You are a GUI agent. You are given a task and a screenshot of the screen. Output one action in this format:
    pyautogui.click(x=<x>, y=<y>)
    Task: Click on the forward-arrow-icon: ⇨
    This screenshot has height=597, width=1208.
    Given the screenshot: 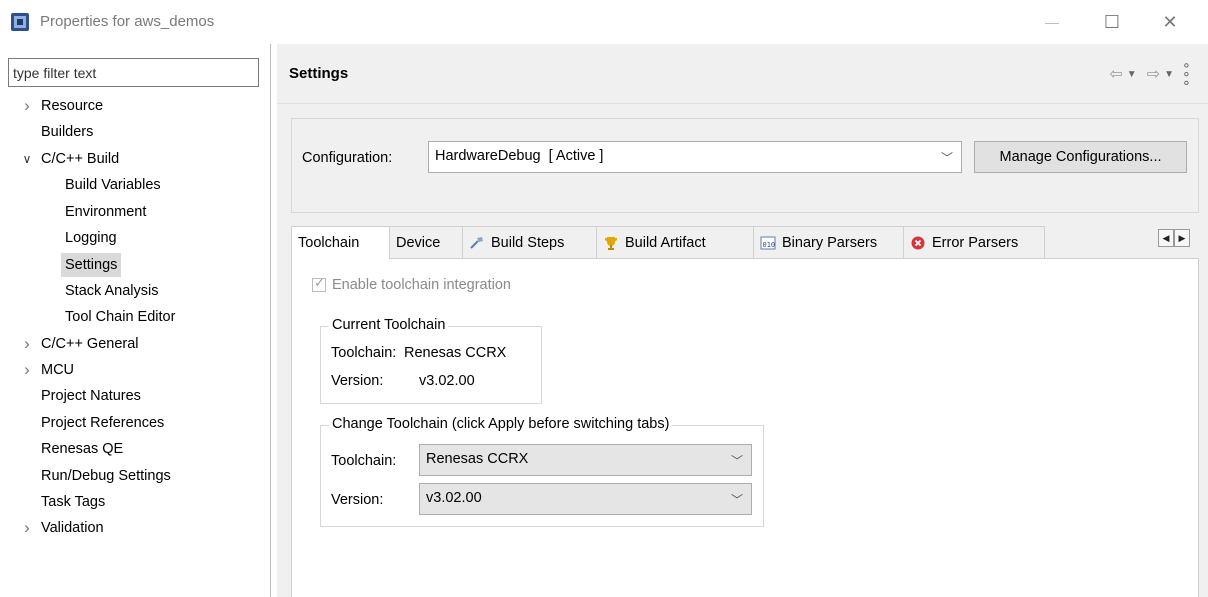 What is the action you would take?
    pyautogui.click(x=1153, y=74)
    